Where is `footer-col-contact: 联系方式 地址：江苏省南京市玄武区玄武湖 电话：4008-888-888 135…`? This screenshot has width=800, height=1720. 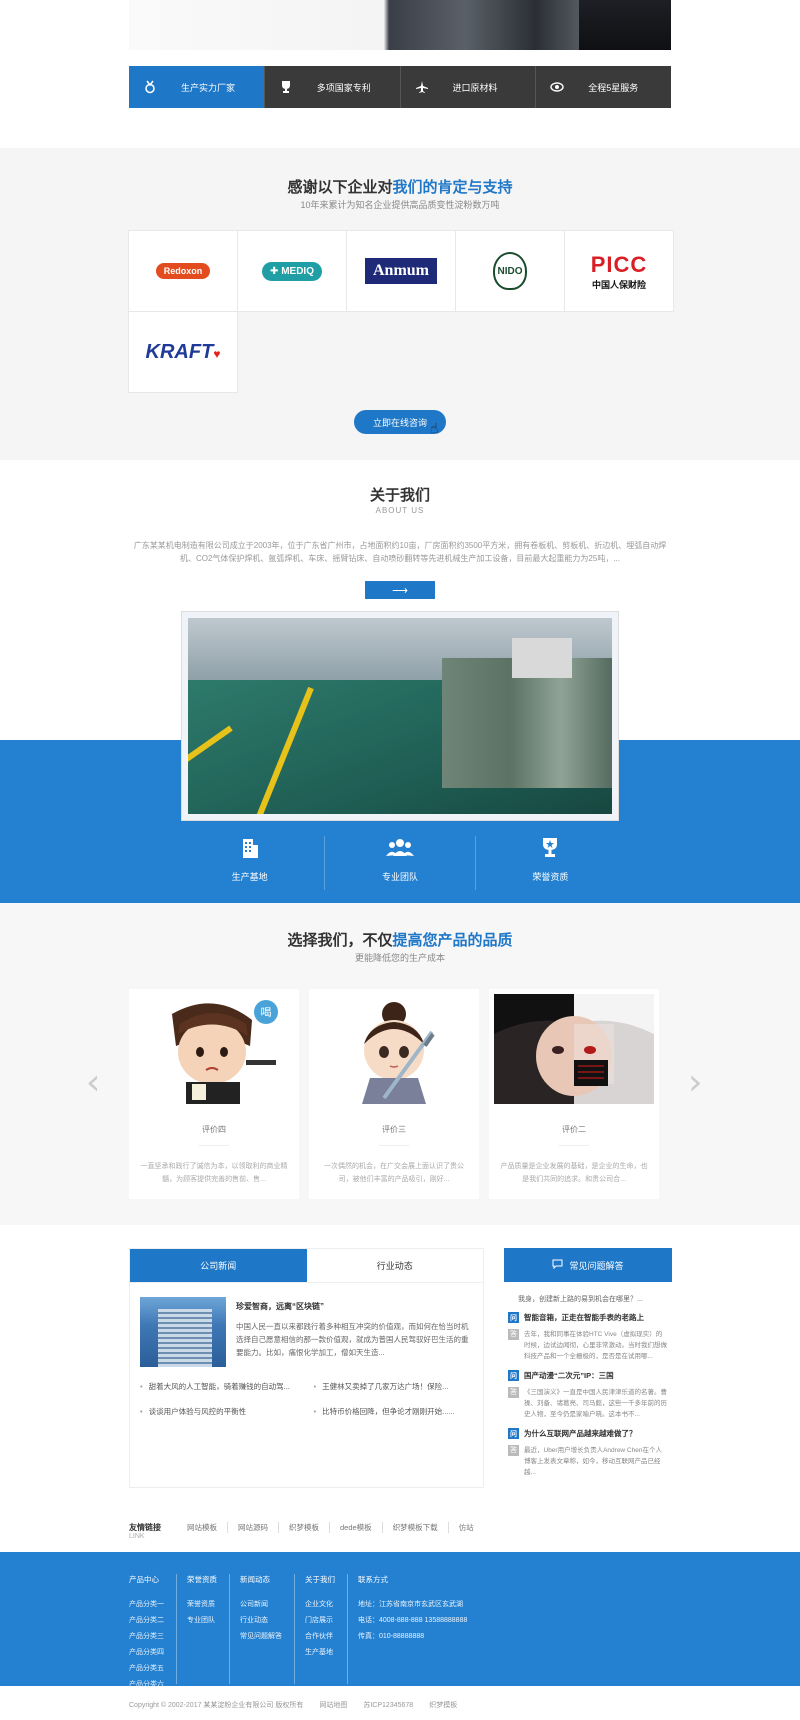 footer-col-contact: 联系方式 地址：江苏省南京市玄武区玄武湖 电话：4008-888-888 135… is located at coordinates (419, 1634).